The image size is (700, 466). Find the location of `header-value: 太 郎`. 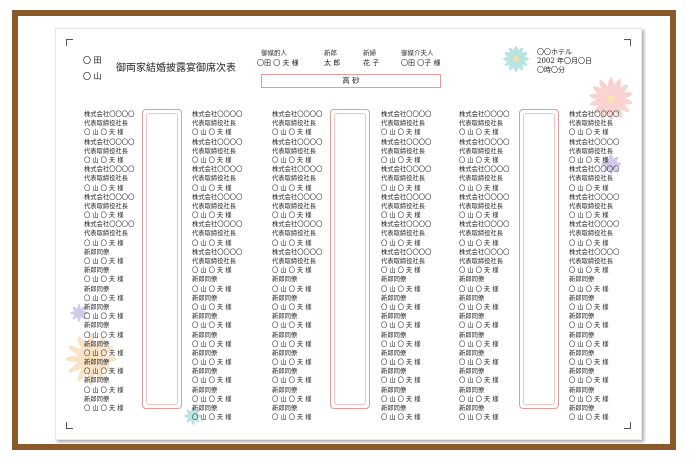

header-value: 太 郎 is located at coordinates (332, 63).